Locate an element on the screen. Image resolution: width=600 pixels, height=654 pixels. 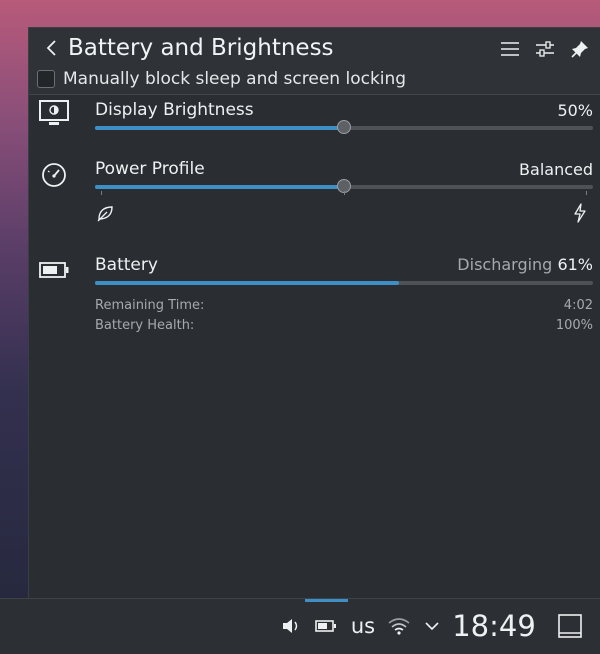
battery-level-fill is located at coordinates (247, 283).